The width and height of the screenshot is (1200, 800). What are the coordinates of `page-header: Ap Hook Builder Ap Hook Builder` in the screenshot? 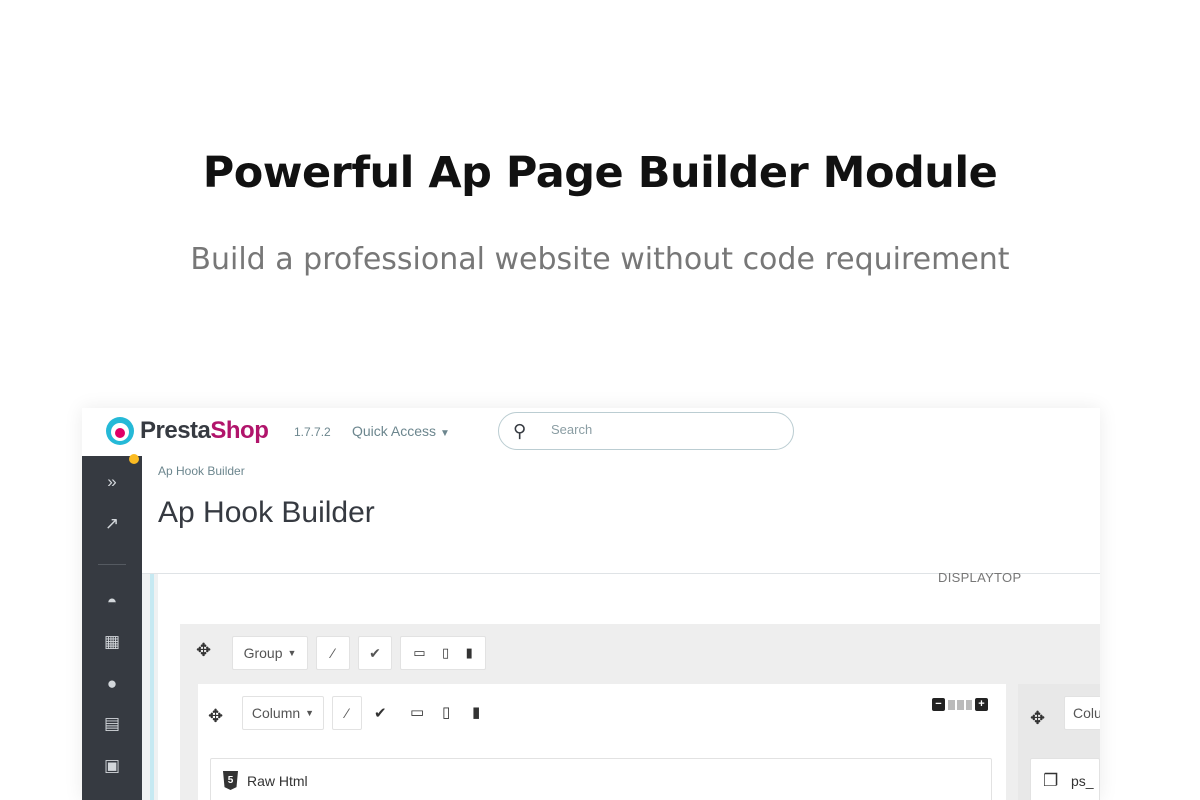 It's located at (621, 515).